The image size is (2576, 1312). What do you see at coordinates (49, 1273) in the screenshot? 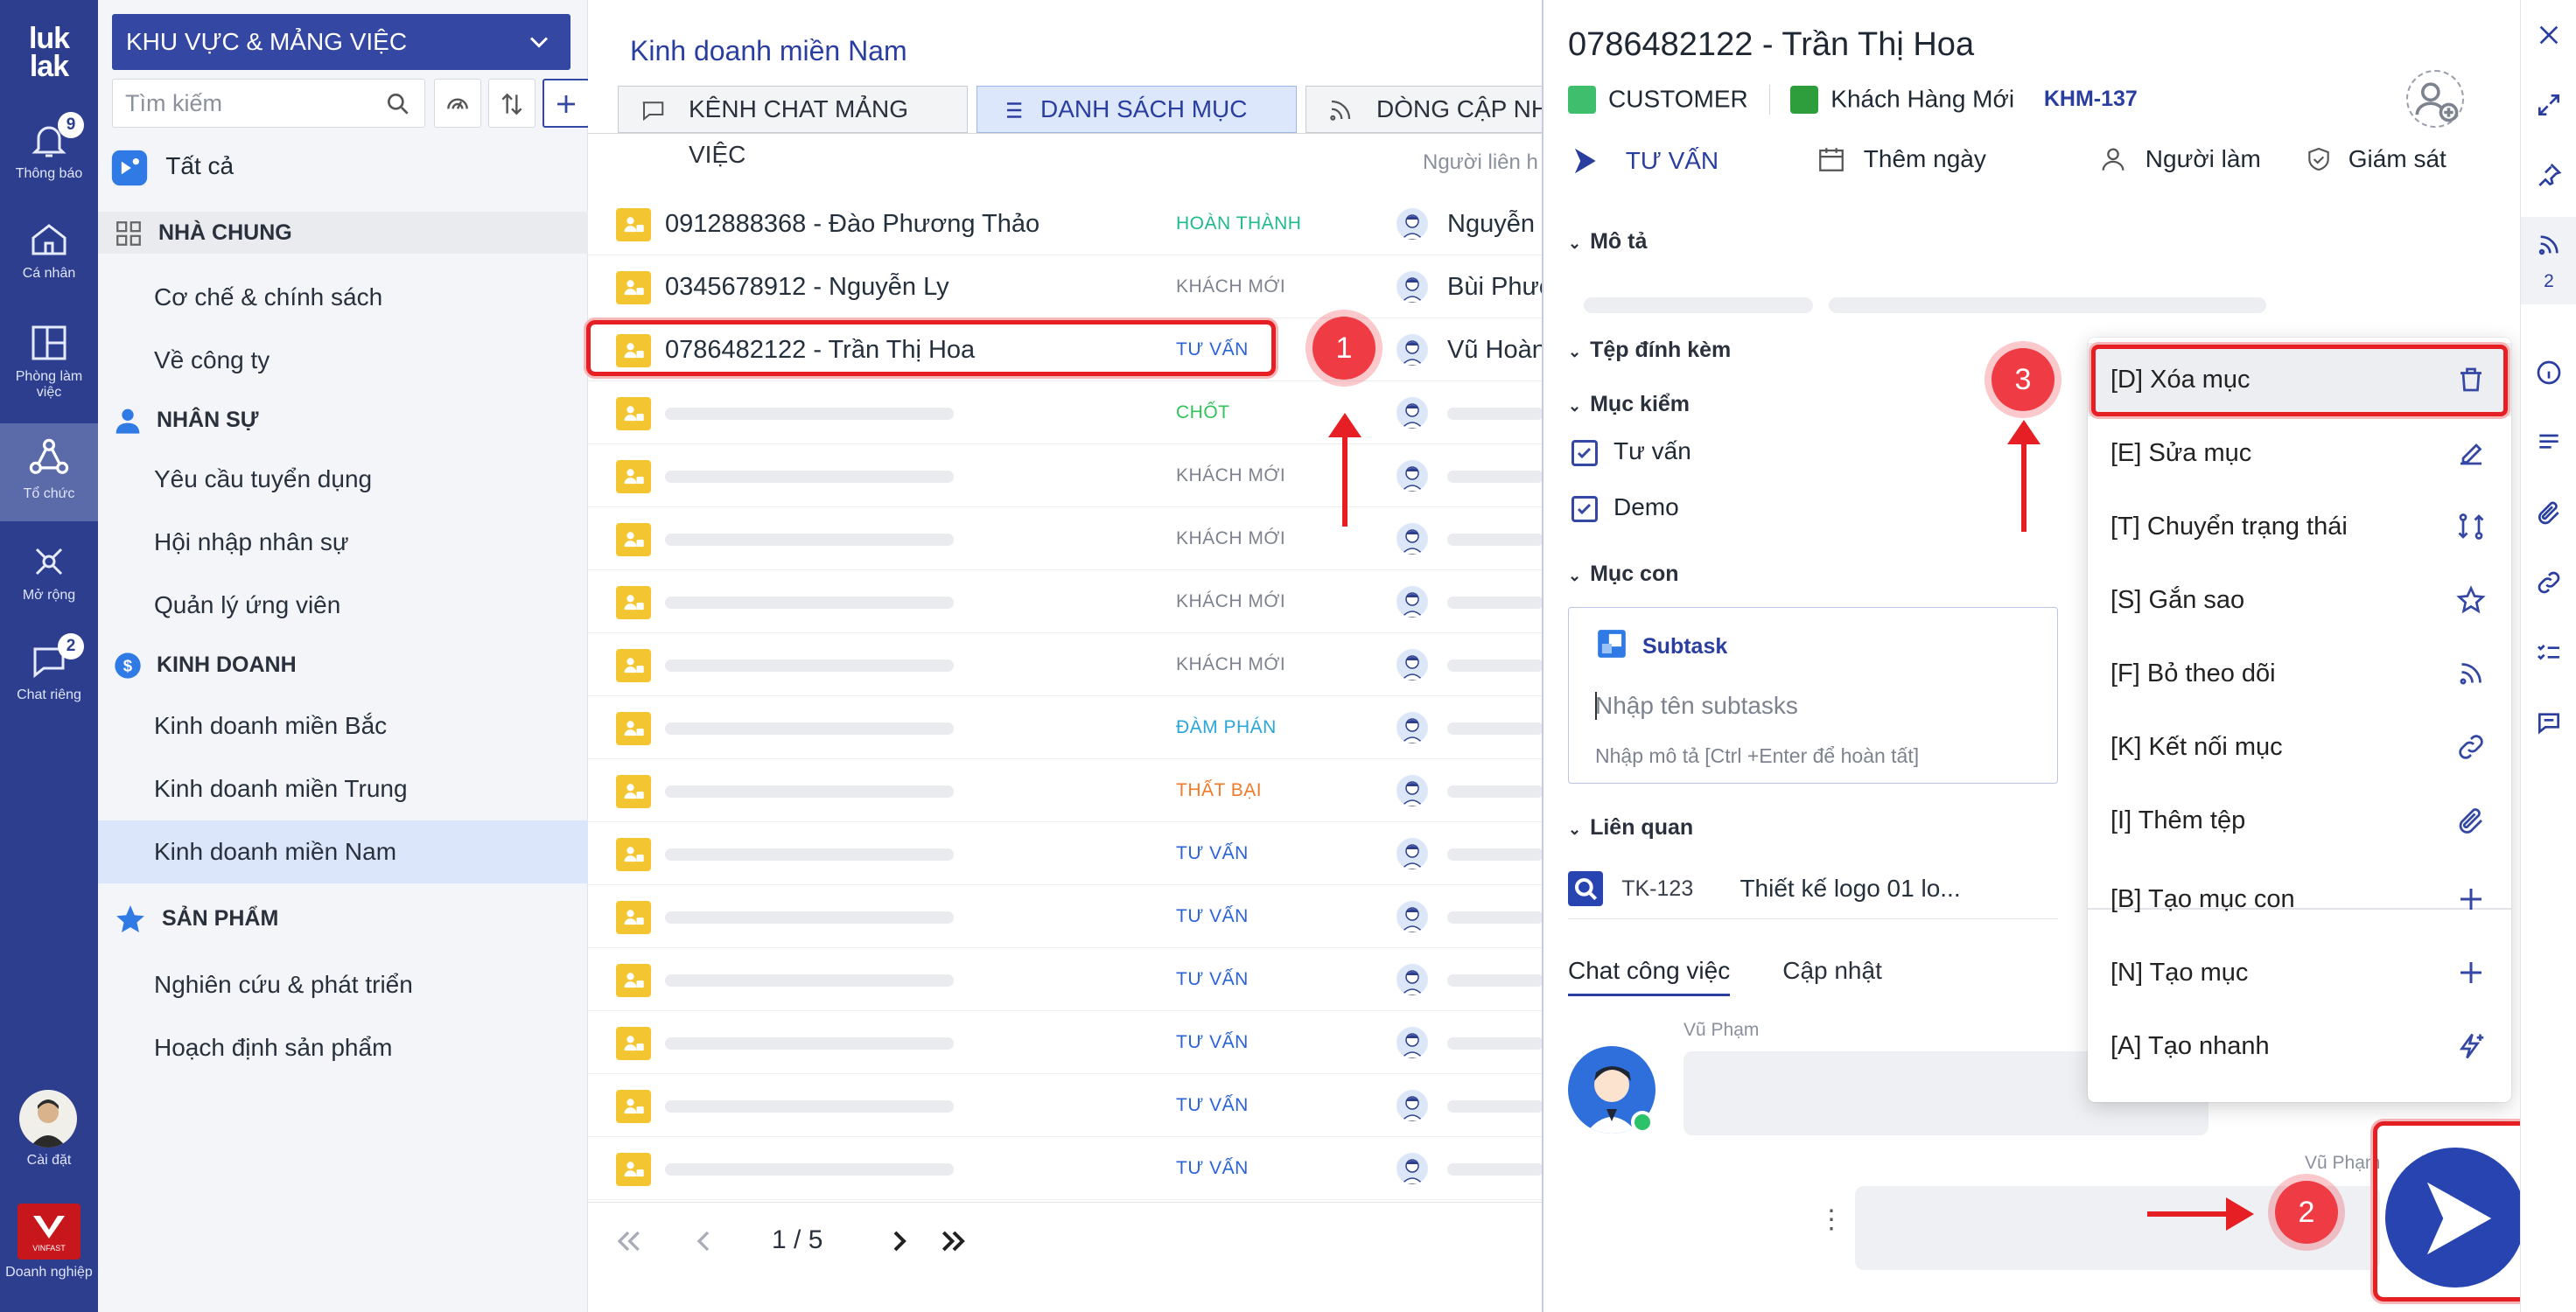
I see `enterprise-label: Doanh nghiệp` at bounding box center [49, 1273].